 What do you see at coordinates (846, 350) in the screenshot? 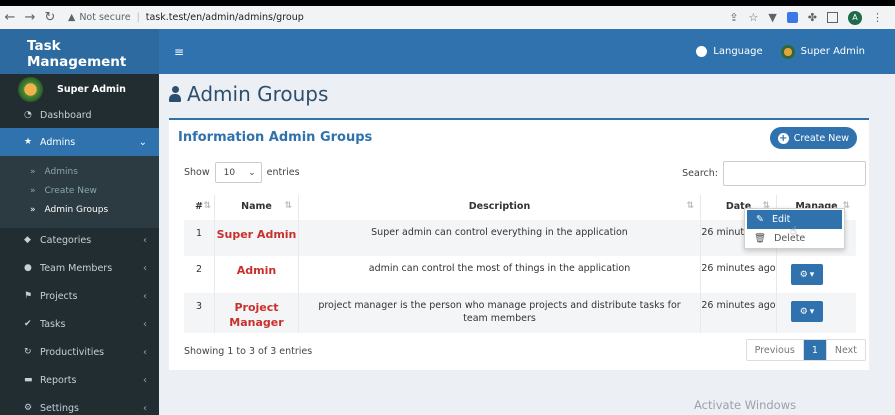
I see `pagination-next: Next` at bounding box center [846, 350].